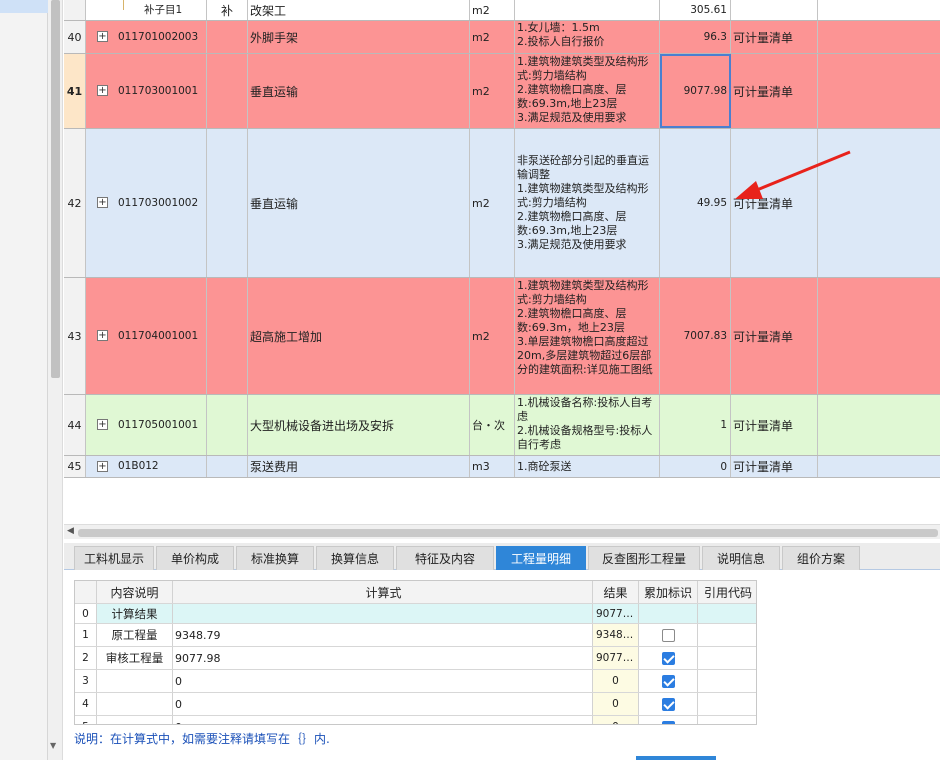 This screenshot has width=940, height=760. Describe the element at coordinates (587, 466) in the screenshot. I see `item-features: 1.商砼泵送` at that location.